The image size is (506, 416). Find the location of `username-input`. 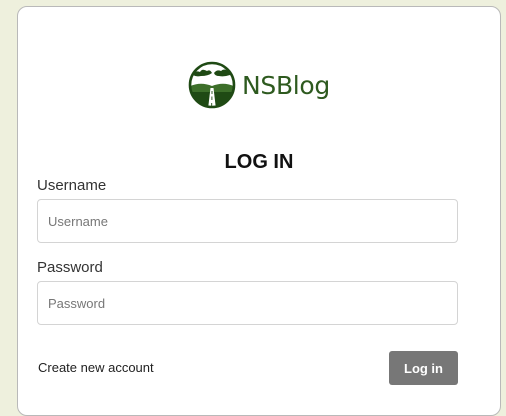

username-input is located at coordinates (247, 221).